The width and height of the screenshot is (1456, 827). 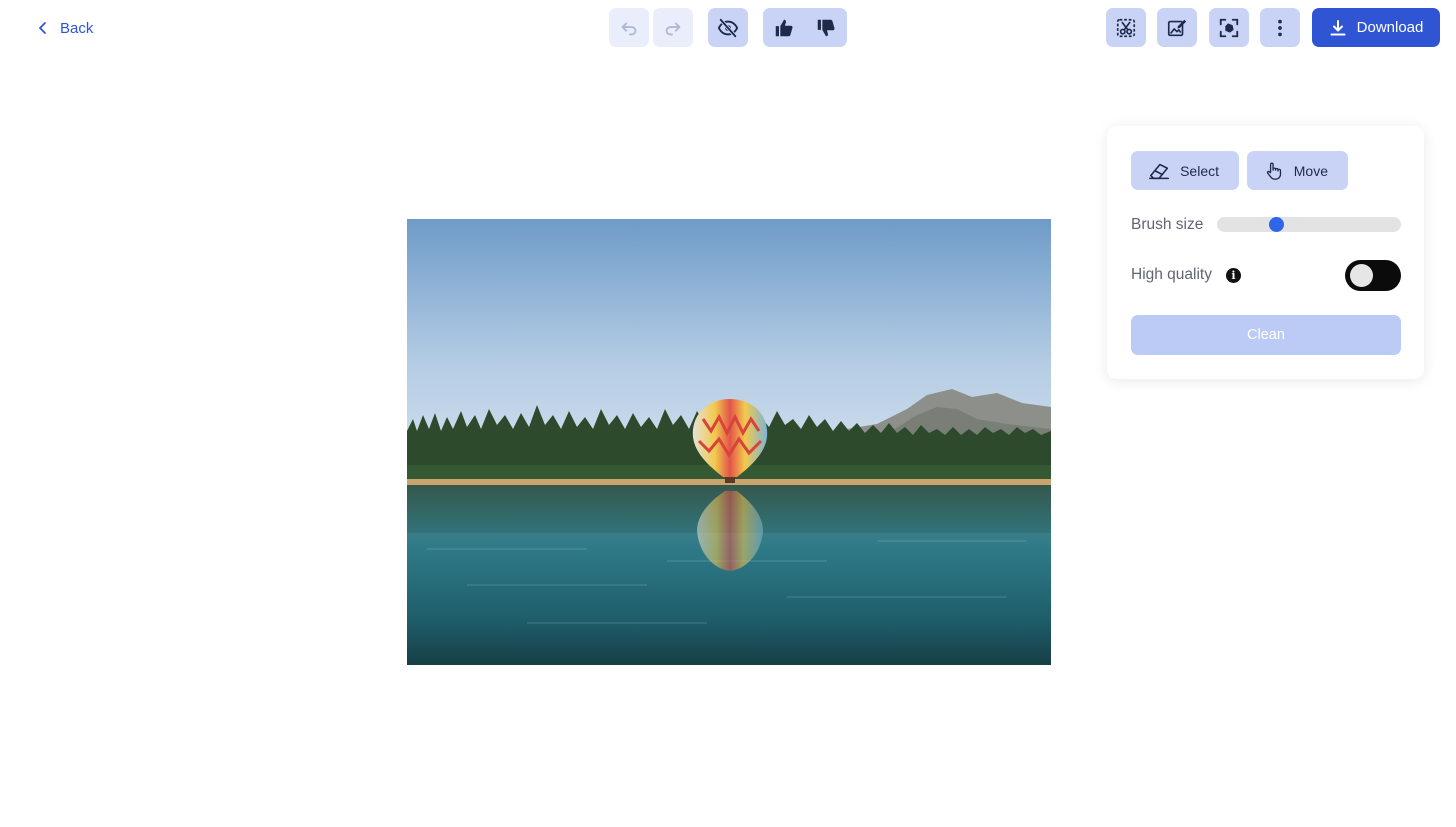 I want to click on high-quality-label: High quality, so click(x=1171, y=274).